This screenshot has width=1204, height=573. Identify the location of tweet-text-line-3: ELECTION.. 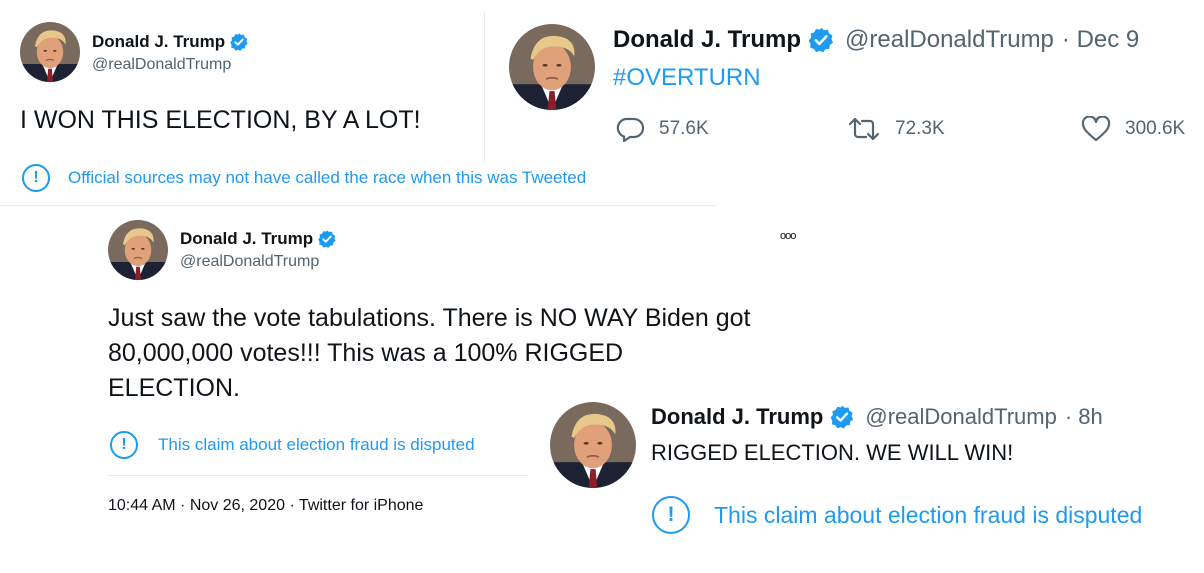
(174, 388).